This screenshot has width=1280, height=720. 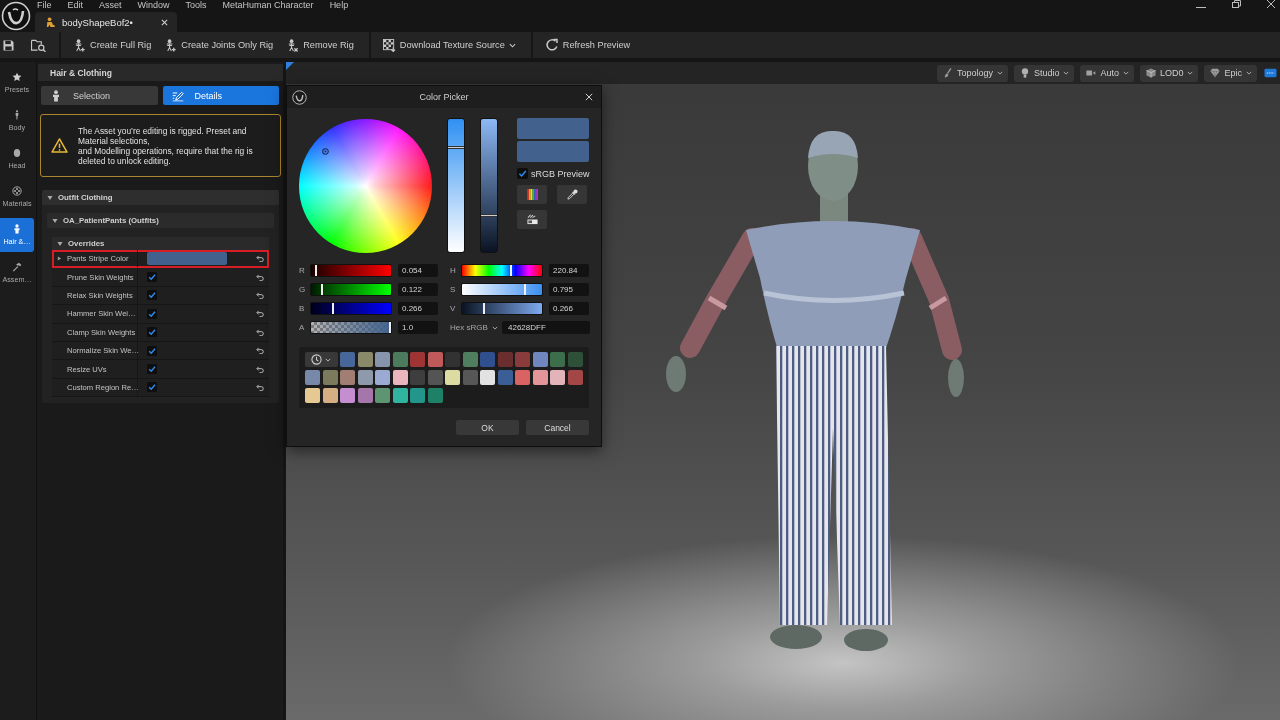 What do you see at coordinates (546, 327) in the screenshot?
I see `hex-field: 42628DFF` at bounding box center [546, 327].